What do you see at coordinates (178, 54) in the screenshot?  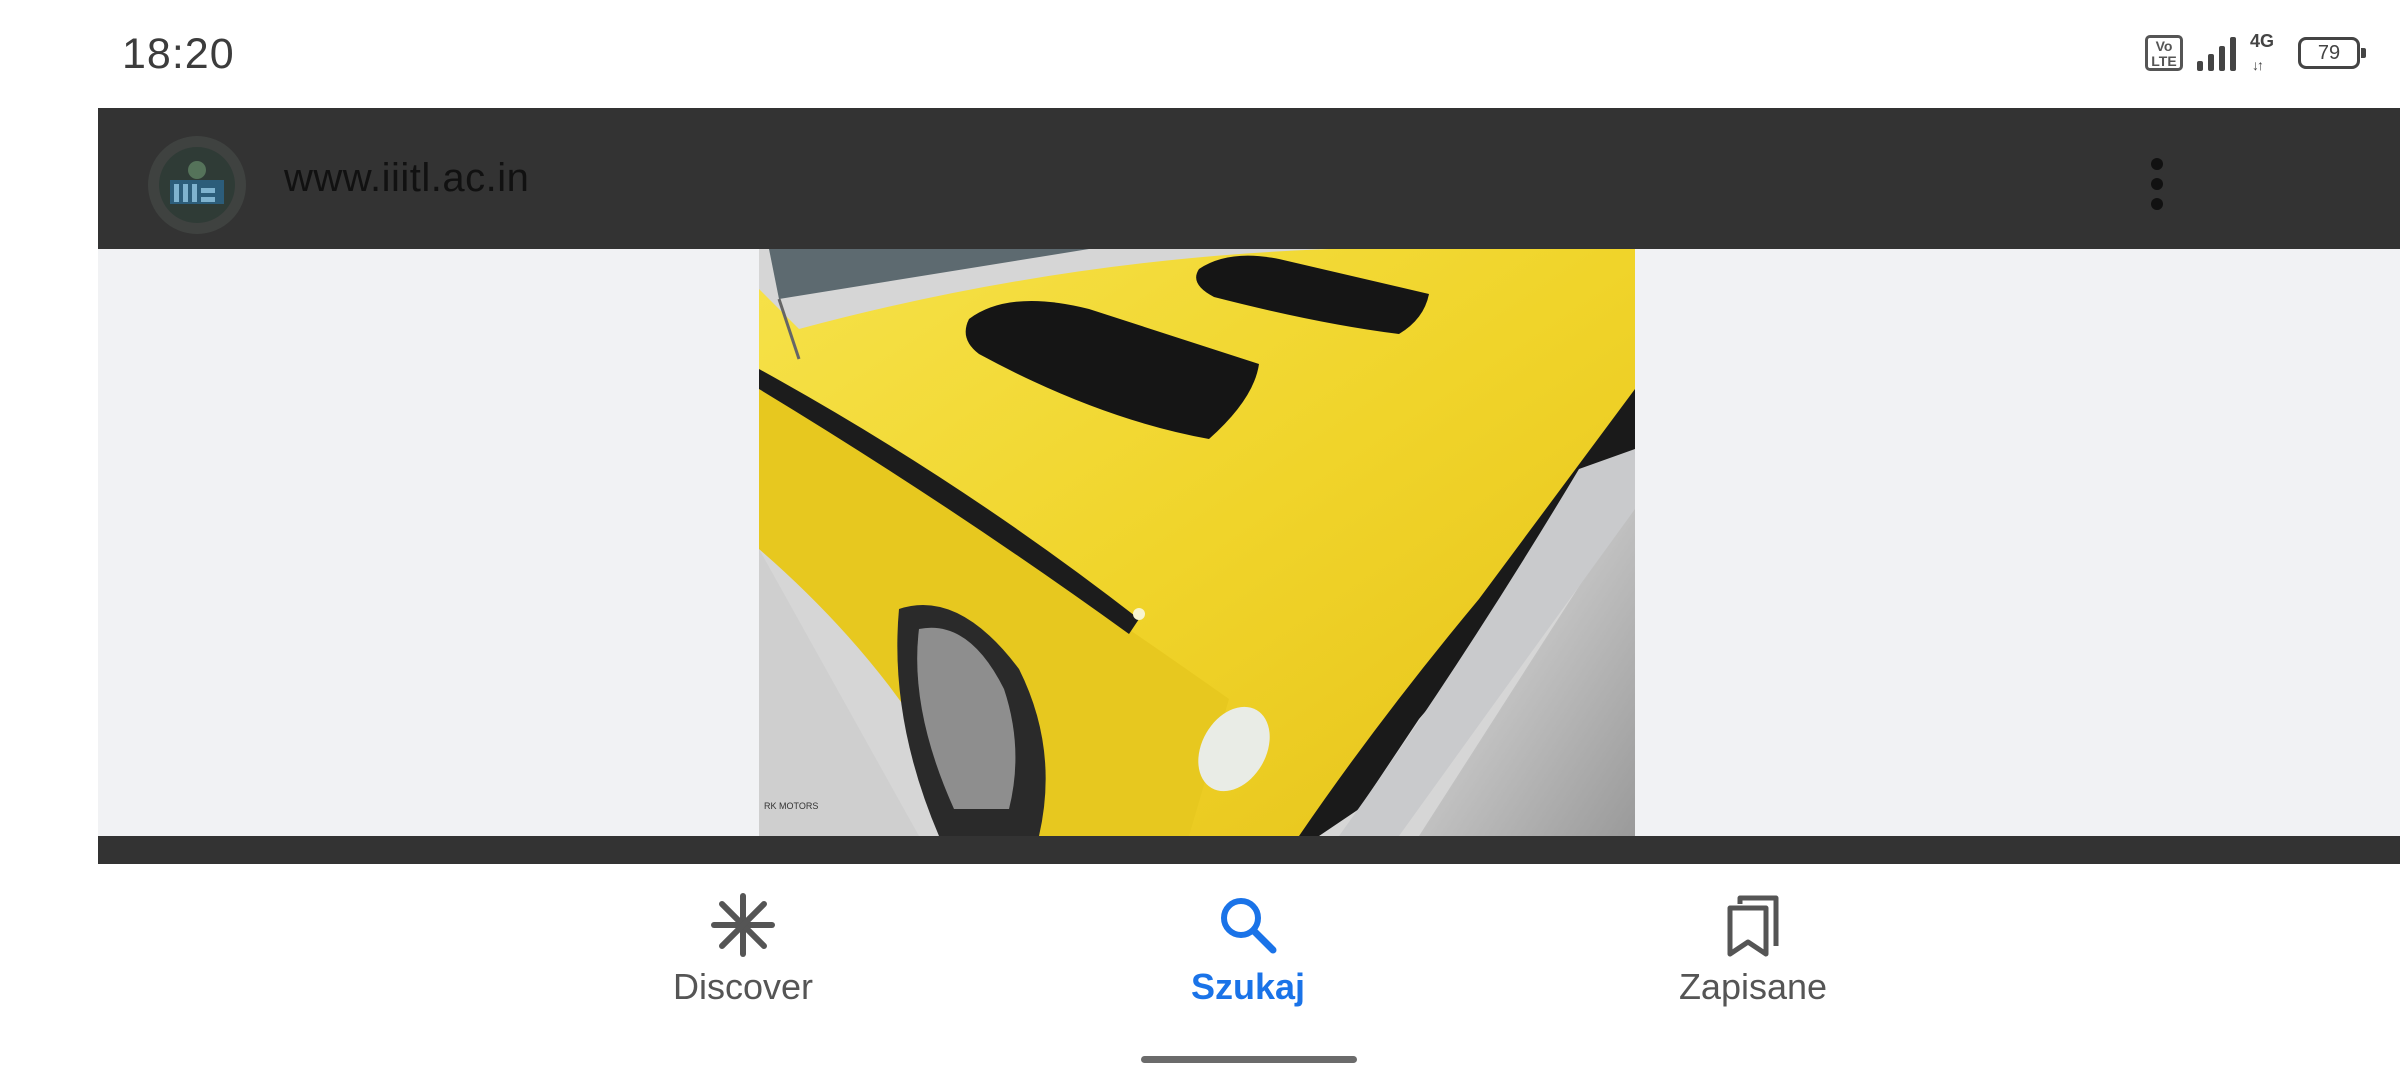 I see `clock: 18:20` at bounding box center [178, 54].